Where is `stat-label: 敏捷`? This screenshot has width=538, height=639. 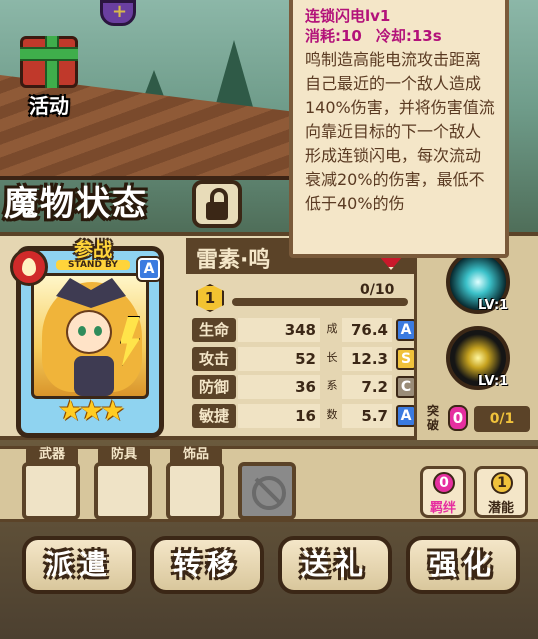 stat-label: 敏捷 is located at coordinates (214, 416).